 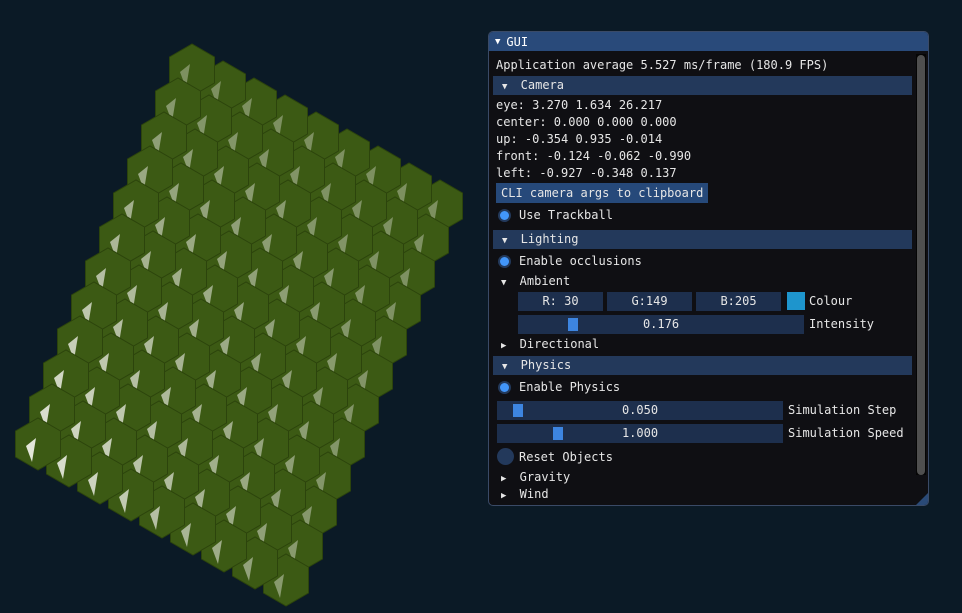 I want to click on resize-grip-icon, so click(x=922, y=499).